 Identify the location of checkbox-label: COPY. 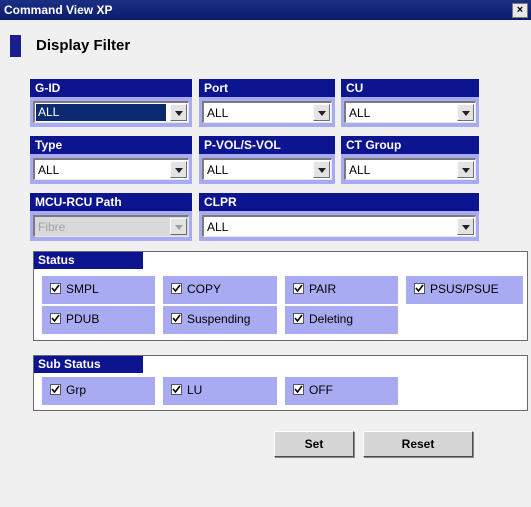
(204, 289).